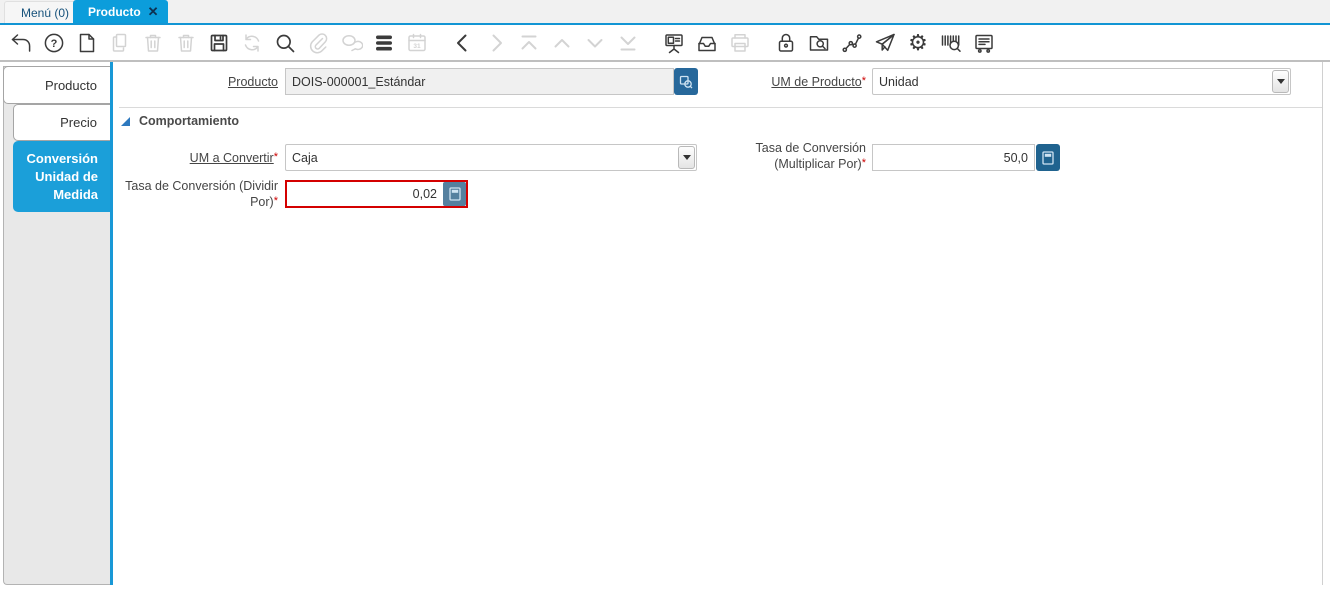  I want to click on delete-selection-icon, so click(186, 43).